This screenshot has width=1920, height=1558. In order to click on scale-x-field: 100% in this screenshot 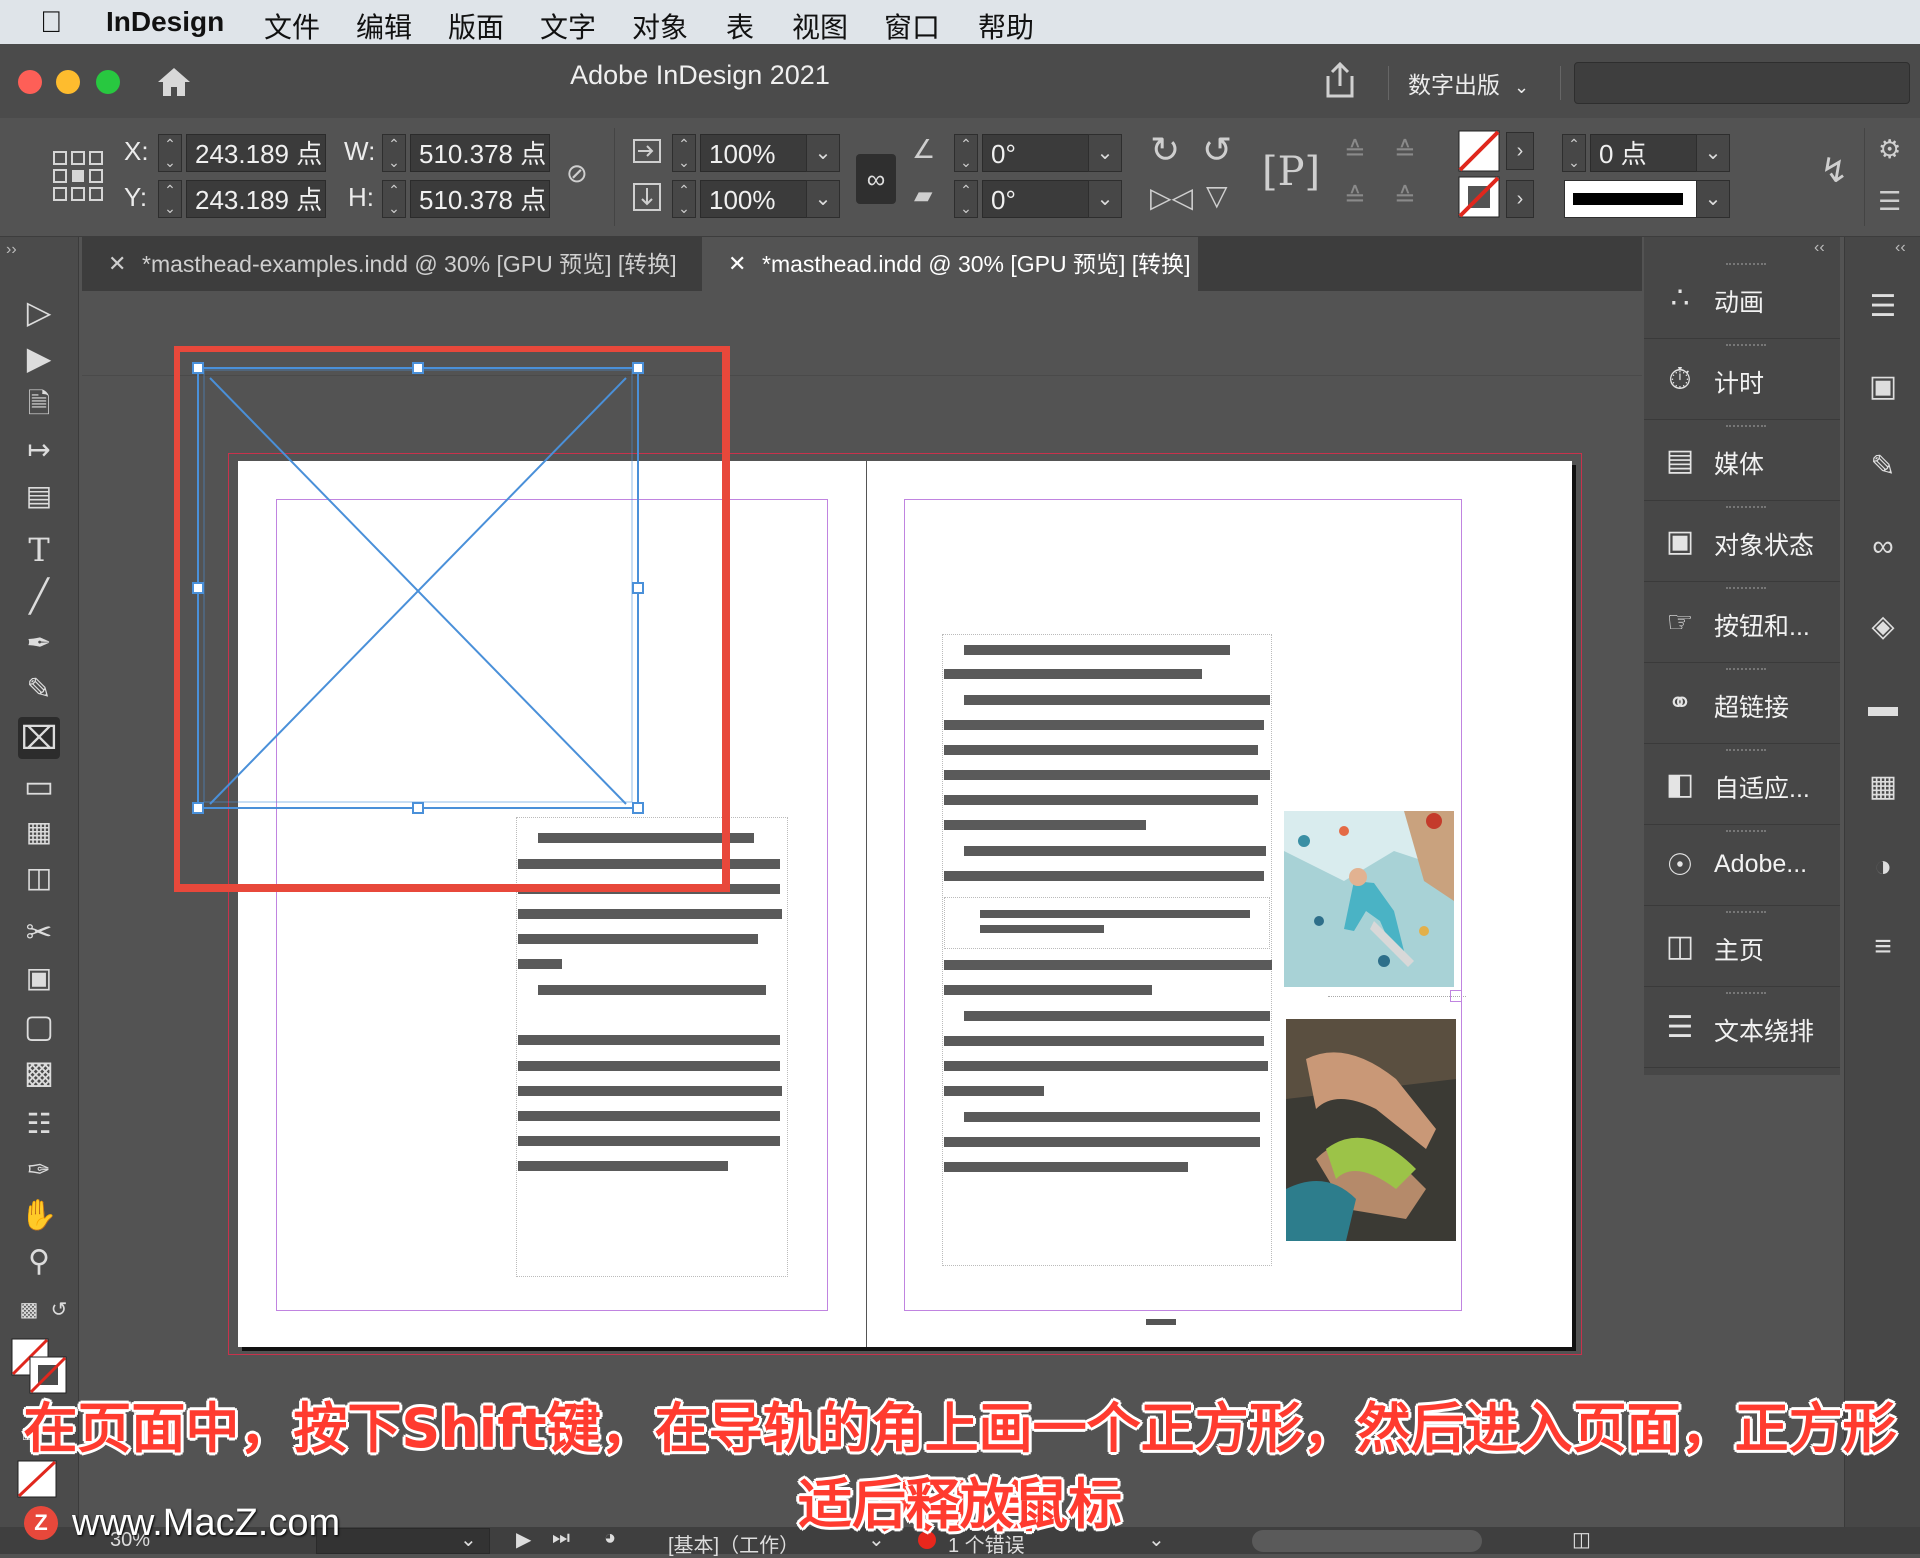, I will do `click(754, 153)`.